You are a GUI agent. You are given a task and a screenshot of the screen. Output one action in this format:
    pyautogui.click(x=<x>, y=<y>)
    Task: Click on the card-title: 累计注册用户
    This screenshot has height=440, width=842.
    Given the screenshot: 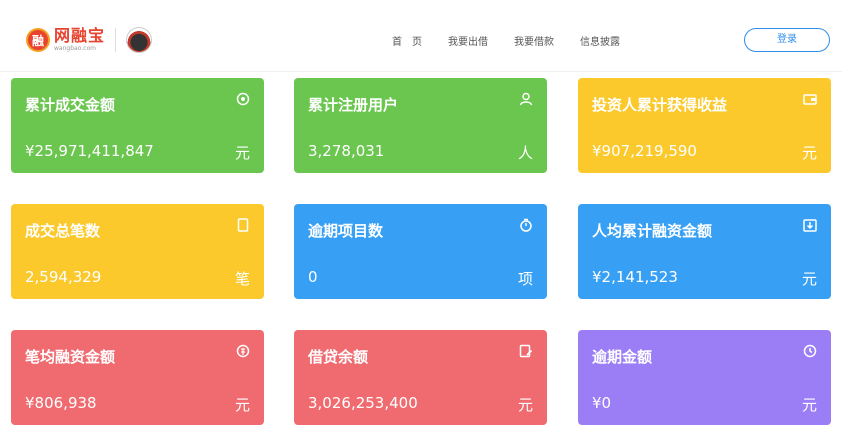 What is the action you would take?
    pyautogui.click(x=353, y=105)
    